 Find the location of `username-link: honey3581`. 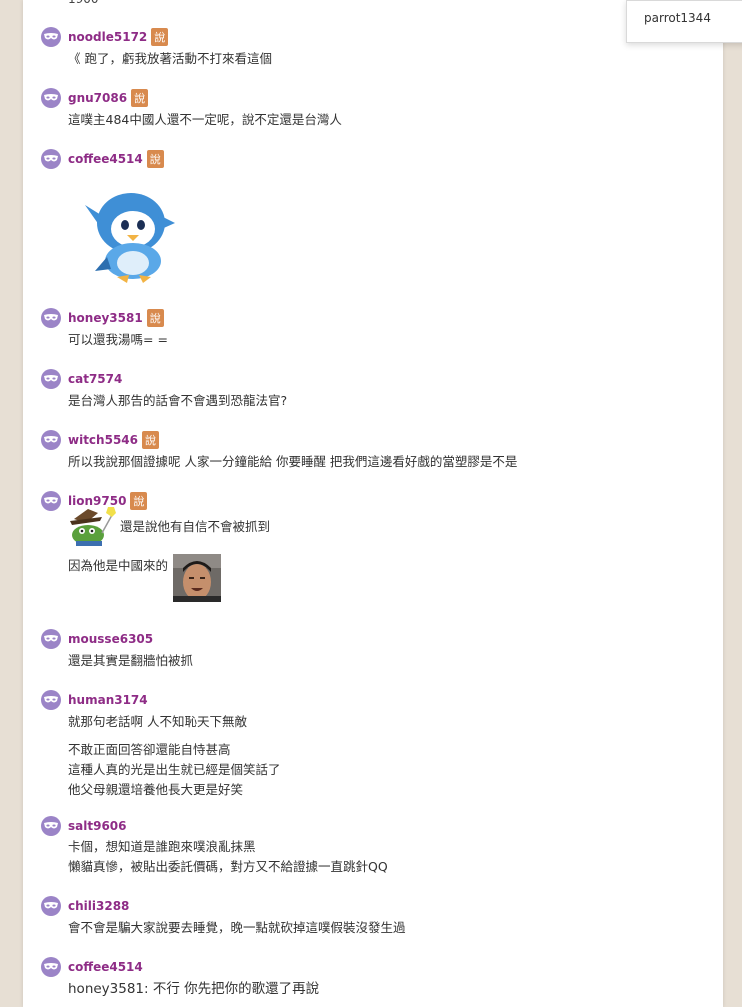

username-link: honey3581 is located at coordinates (105, 318).